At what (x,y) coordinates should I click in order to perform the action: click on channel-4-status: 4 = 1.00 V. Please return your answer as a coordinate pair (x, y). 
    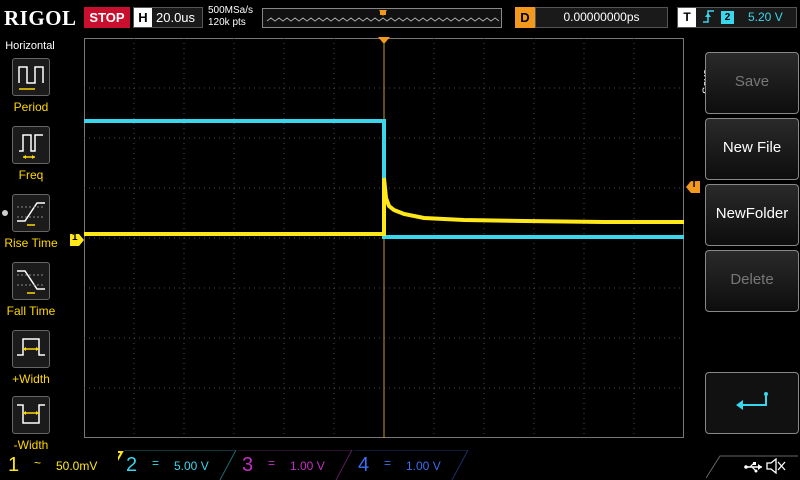
    Looking at the image, I should click on (409, 465).